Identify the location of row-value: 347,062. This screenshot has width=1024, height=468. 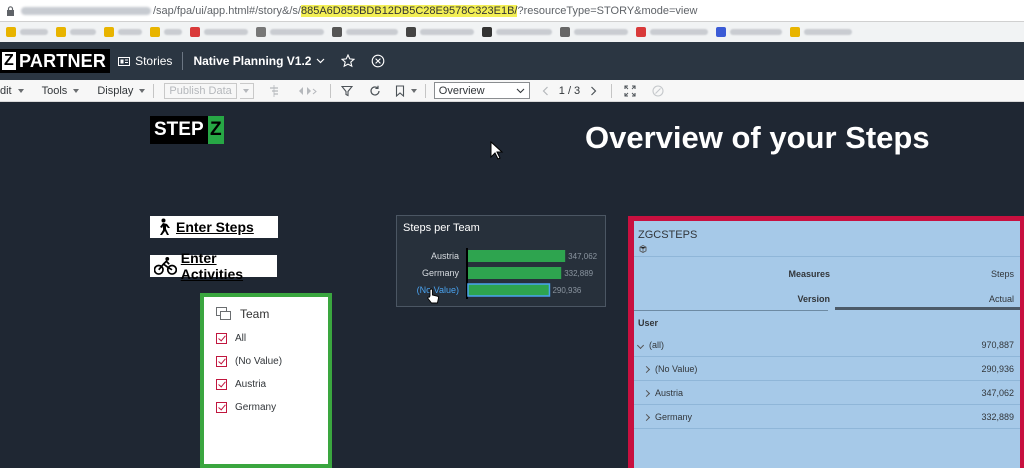
(997, 392).